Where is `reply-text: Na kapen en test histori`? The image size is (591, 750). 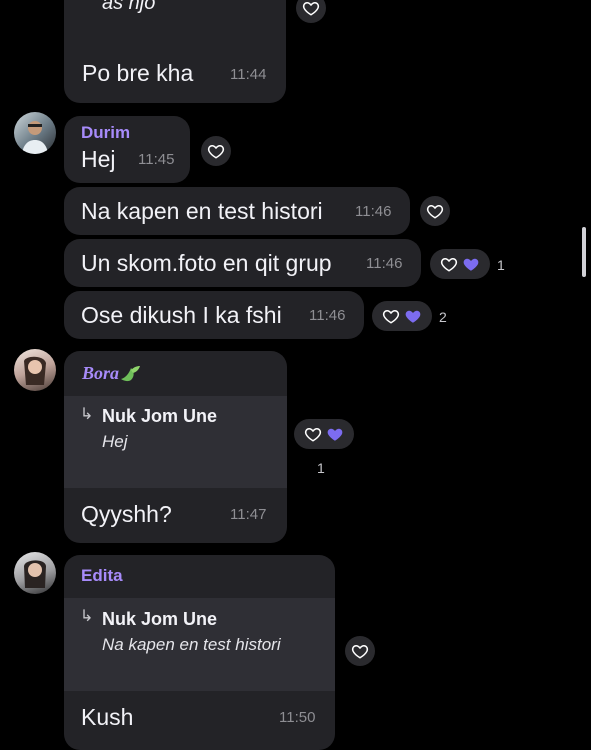 reply-text: Na kapen en test histori is located at coordinates (191, 644).